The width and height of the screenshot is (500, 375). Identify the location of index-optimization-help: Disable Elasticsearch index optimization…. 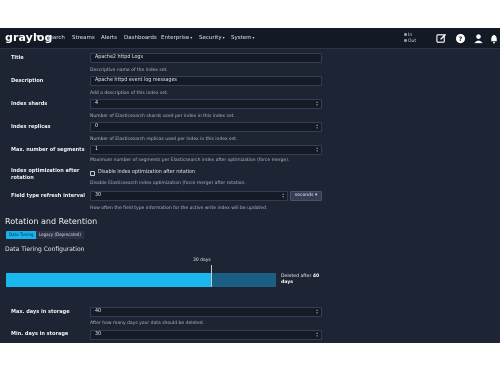
(168, 183).